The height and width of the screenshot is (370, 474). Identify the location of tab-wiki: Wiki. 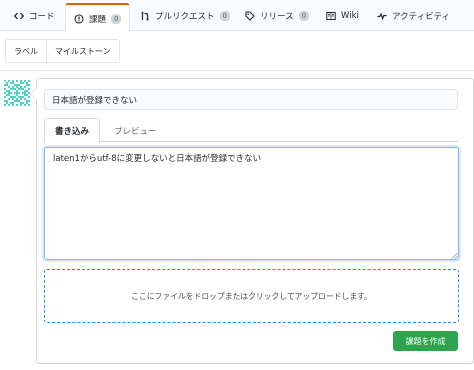
(342, 15).